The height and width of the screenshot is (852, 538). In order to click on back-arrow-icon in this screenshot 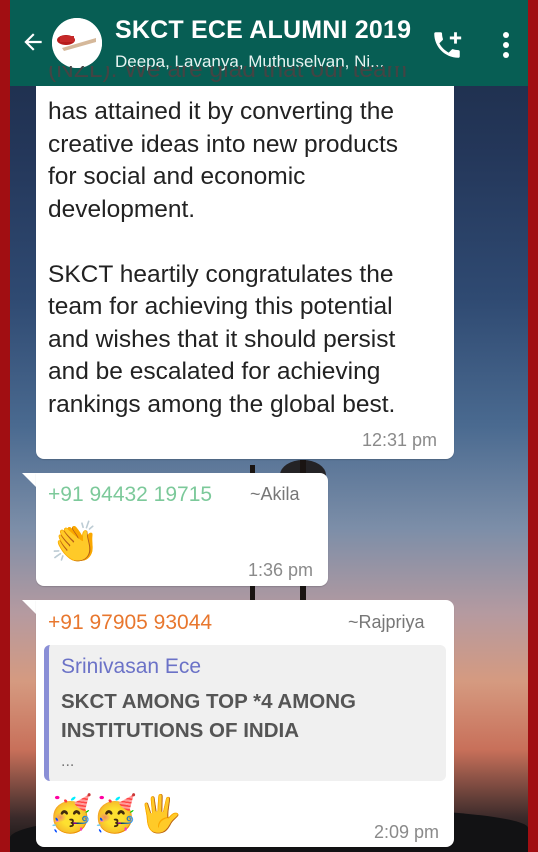, I will do `click(33, 42)`.